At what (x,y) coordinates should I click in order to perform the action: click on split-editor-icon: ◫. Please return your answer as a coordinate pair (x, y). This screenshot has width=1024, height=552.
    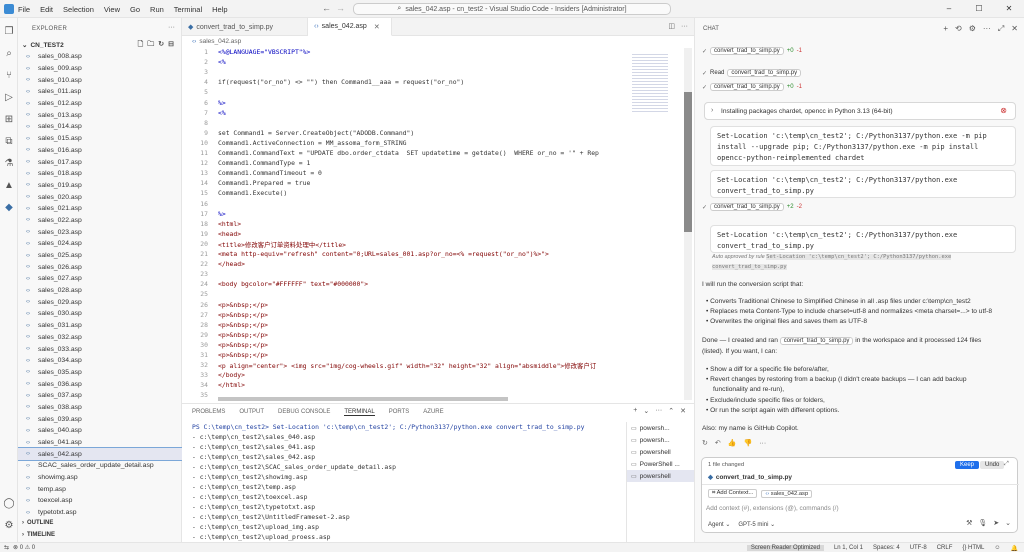
    Looking at the image, I should click on (671, 26).